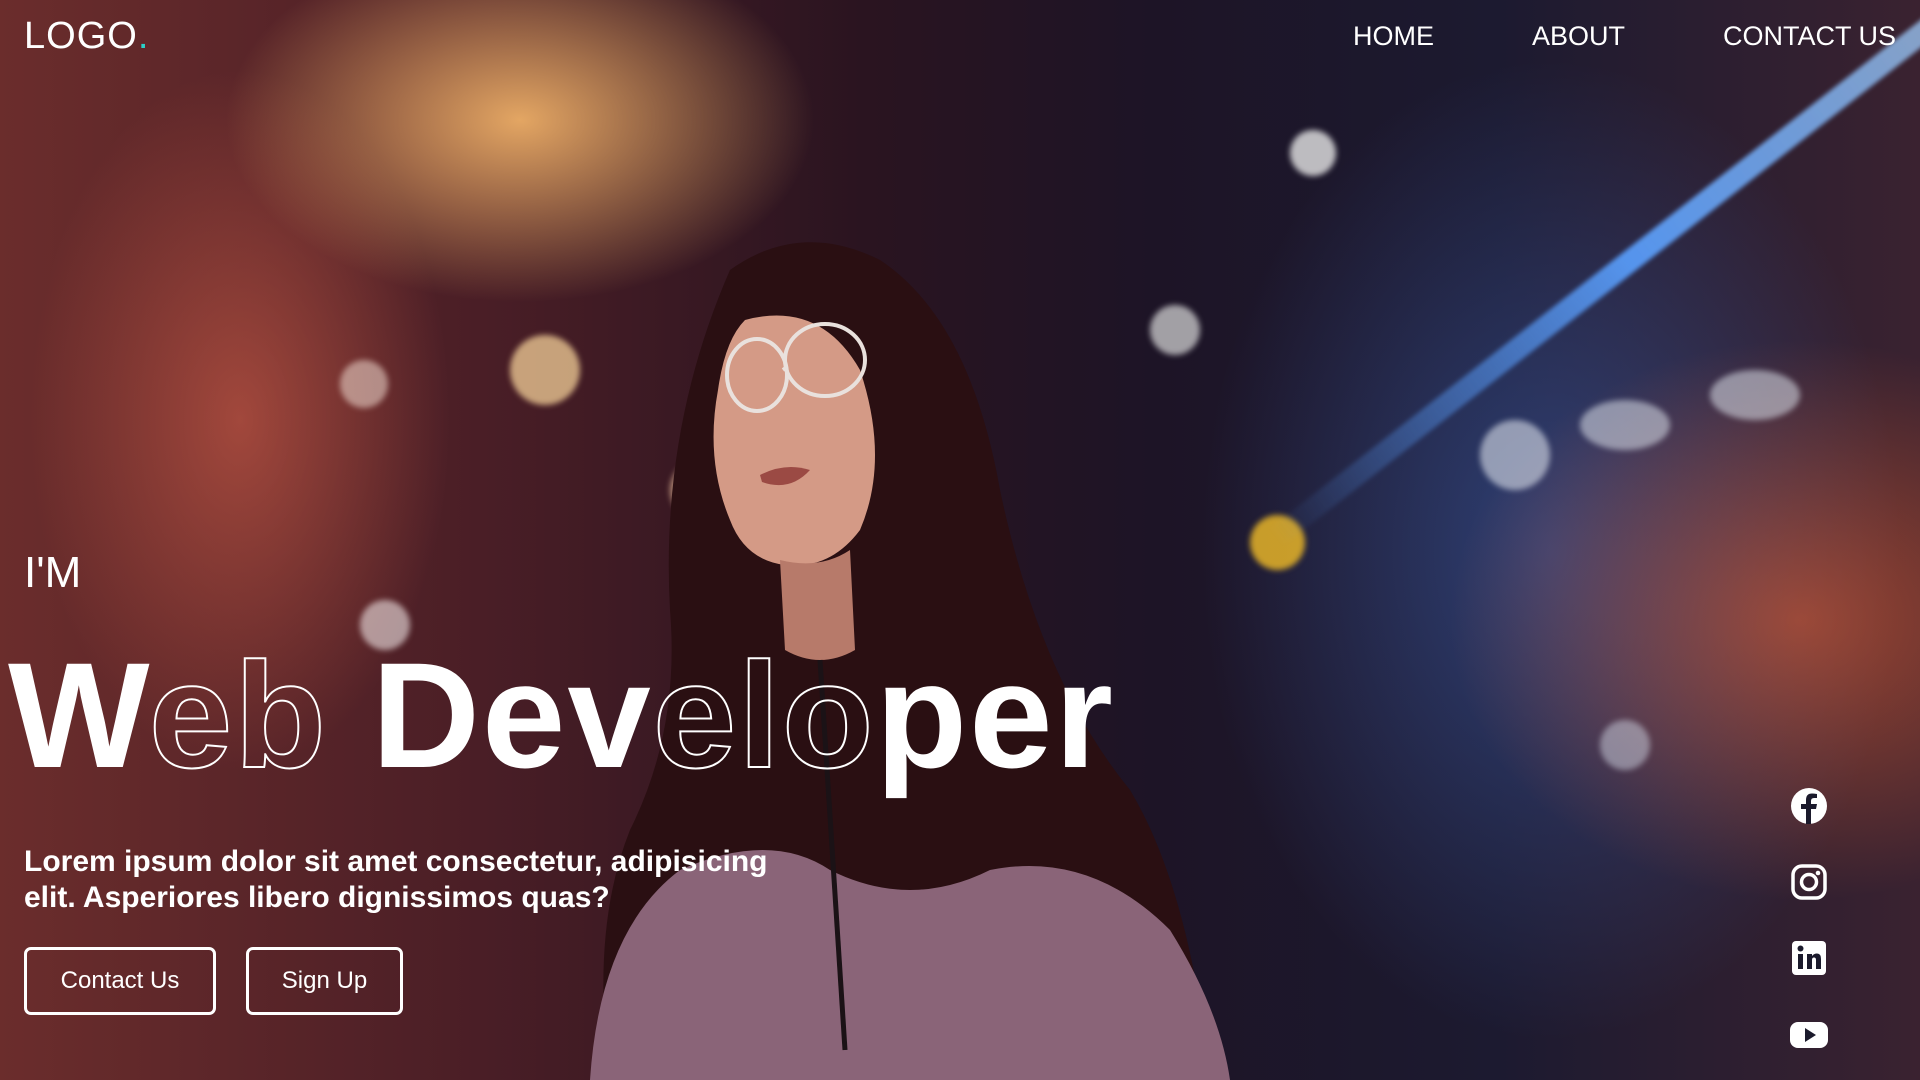 The image size is (1920, 1080). Describe the element at coordinates (1809, 36) in the screenshot. I see `nav-contact-link: CONTACT US` at that location.